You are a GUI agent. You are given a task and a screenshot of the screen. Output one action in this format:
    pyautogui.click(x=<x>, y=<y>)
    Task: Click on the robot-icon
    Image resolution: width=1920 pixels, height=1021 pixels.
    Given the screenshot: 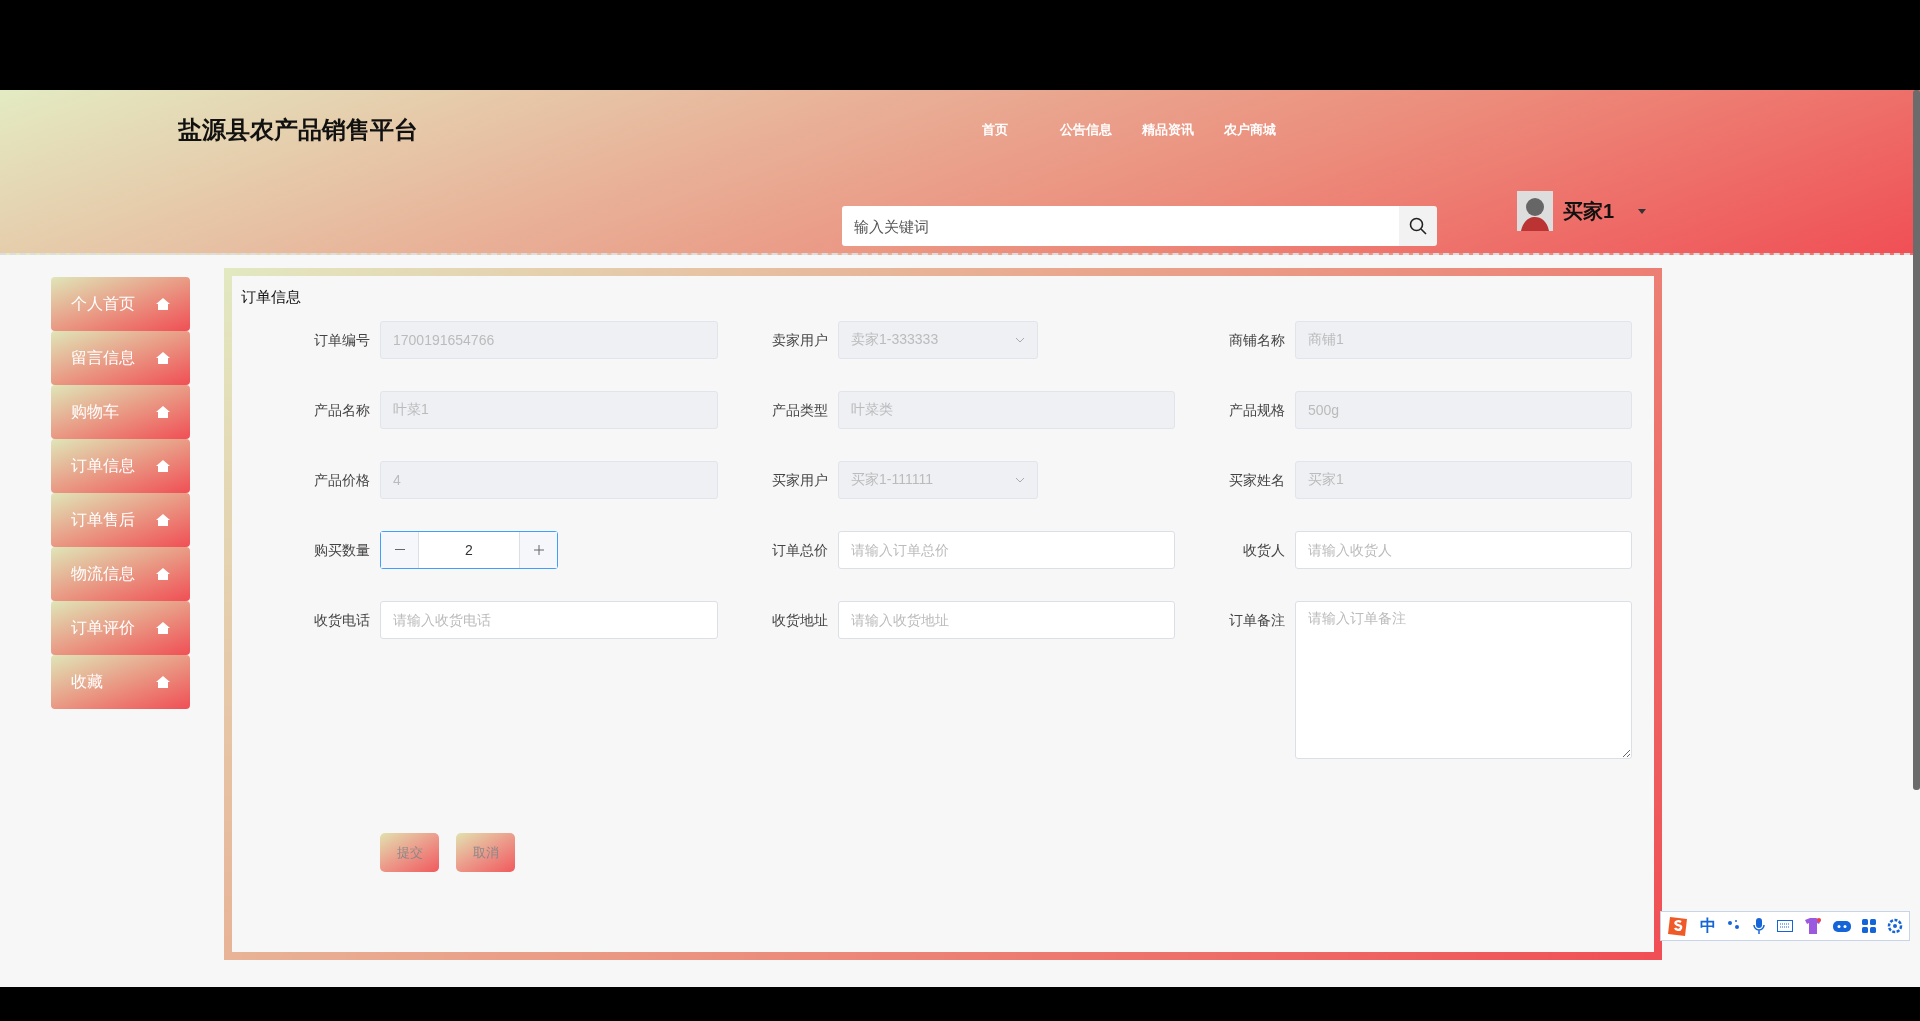 What is the action you would take?
    pyautogui.click(x=1842, y=926)
    